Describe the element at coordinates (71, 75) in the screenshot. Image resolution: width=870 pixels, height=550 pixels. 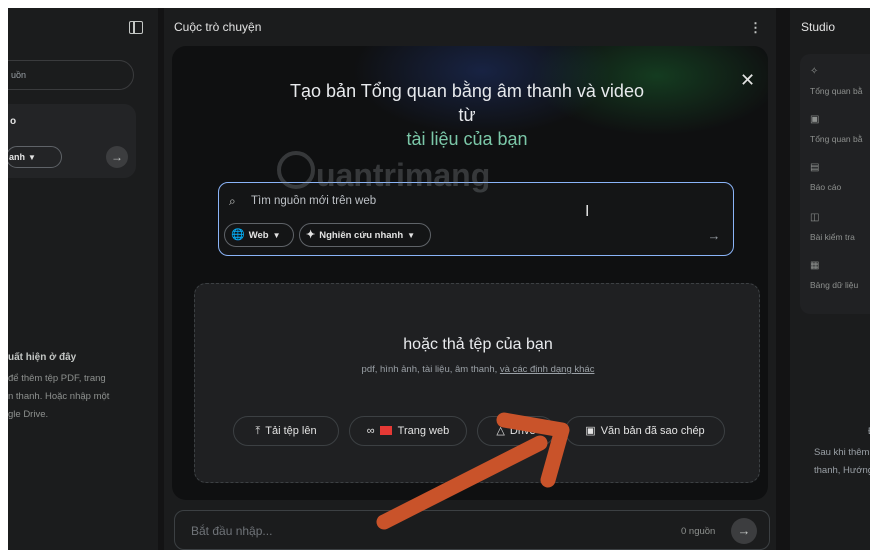
I see `source-search-field: uồn` at that location.